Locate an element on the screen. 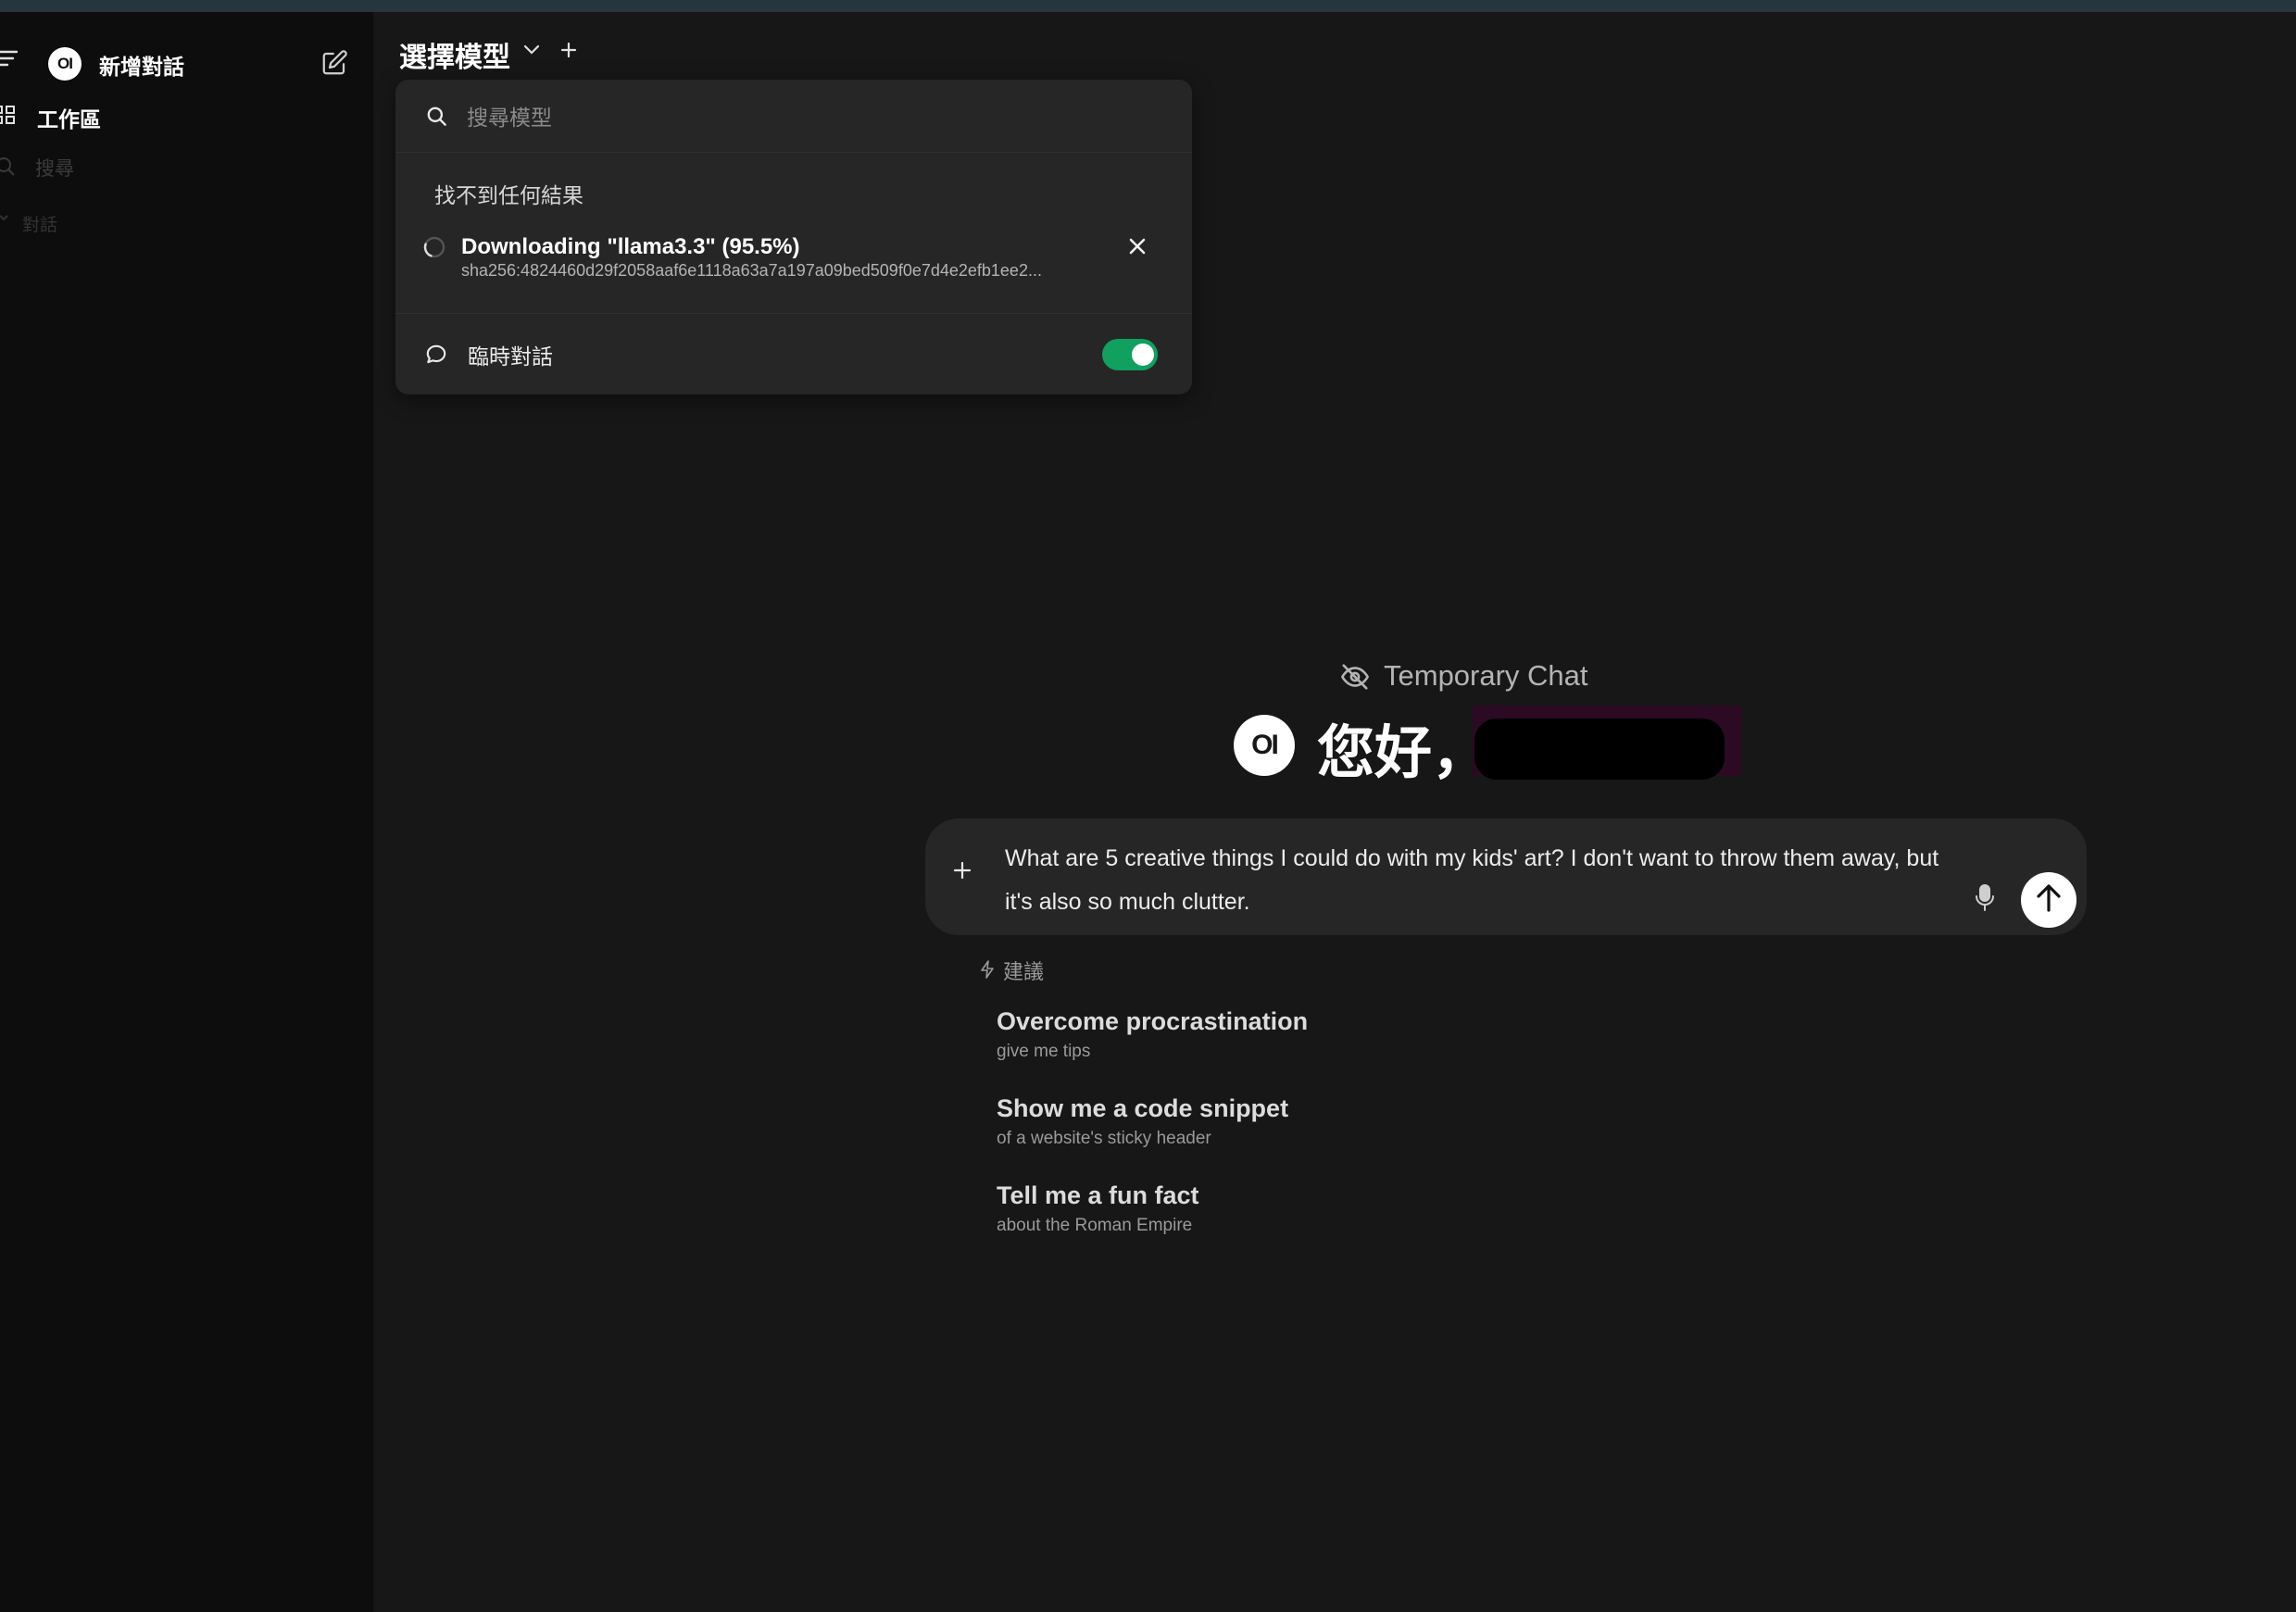  model-selector: 選擇模型 is located at coordinates (454, 54).